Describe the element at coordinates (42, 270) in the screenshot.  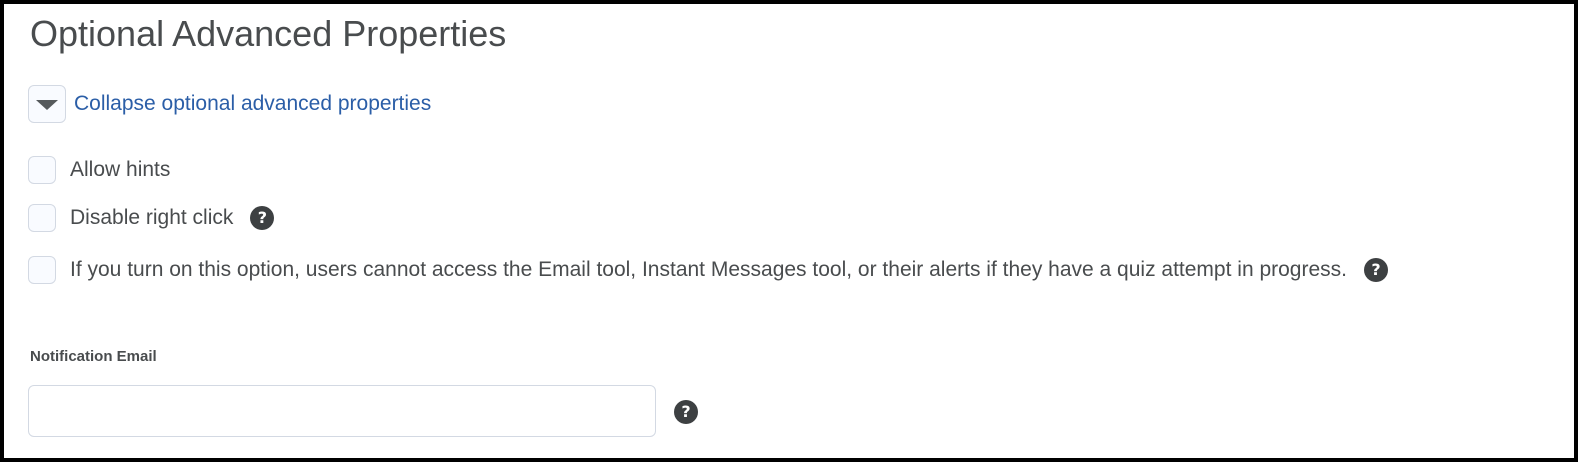
I see `block-email-im-checkbox` at that location.